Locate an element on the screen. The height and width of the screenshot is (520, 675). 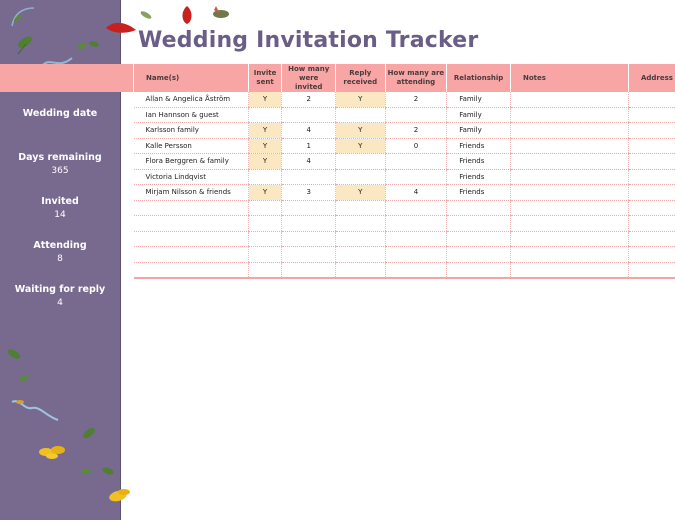
cell-name: Victoria Lindqvist is located at coordinates (191, 177).